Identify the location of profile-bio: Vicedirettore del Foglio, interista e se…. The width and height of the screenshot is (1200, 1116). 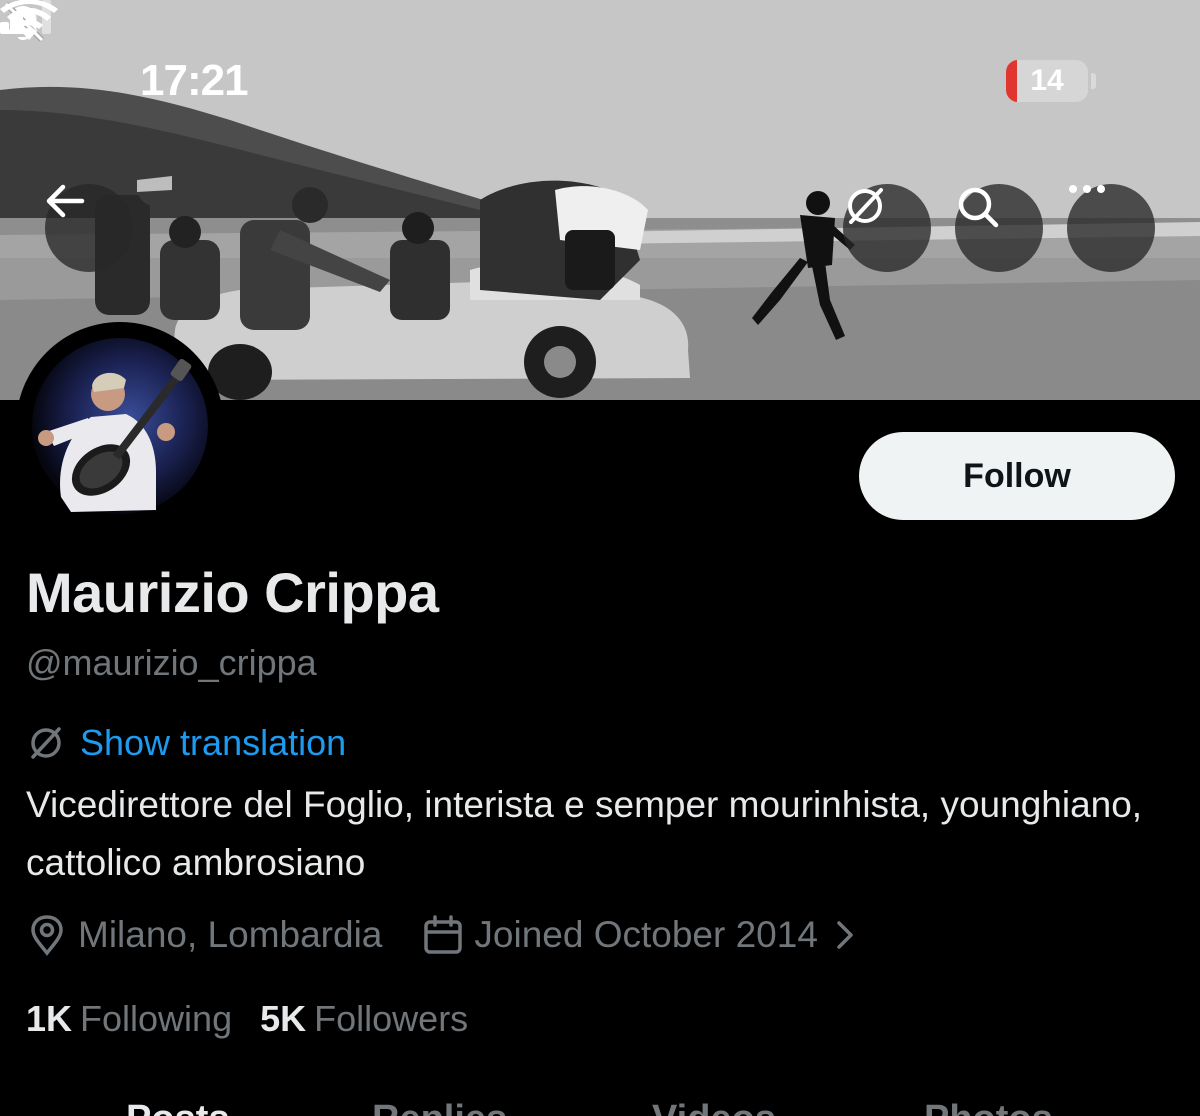
(584, 833).